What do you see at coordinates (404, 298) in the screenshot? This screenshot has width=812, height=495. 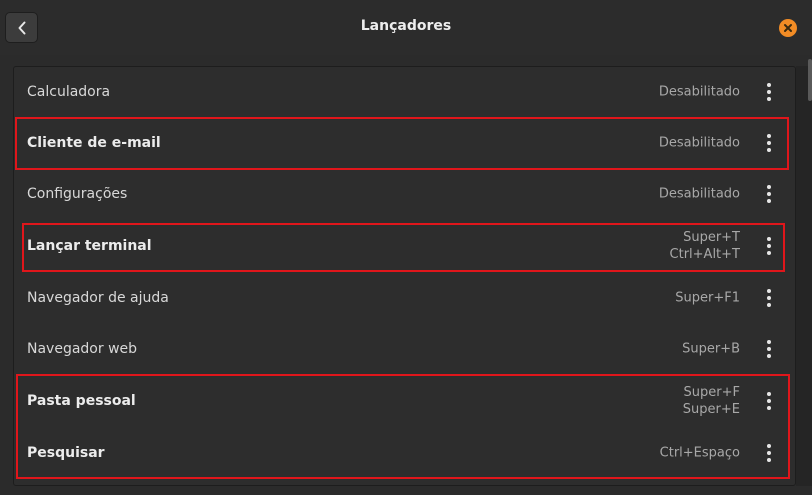 I see `launcher-row-navegador-ajuda: Navegador de ajuda Super+F1` at bounding box center [404, 298].